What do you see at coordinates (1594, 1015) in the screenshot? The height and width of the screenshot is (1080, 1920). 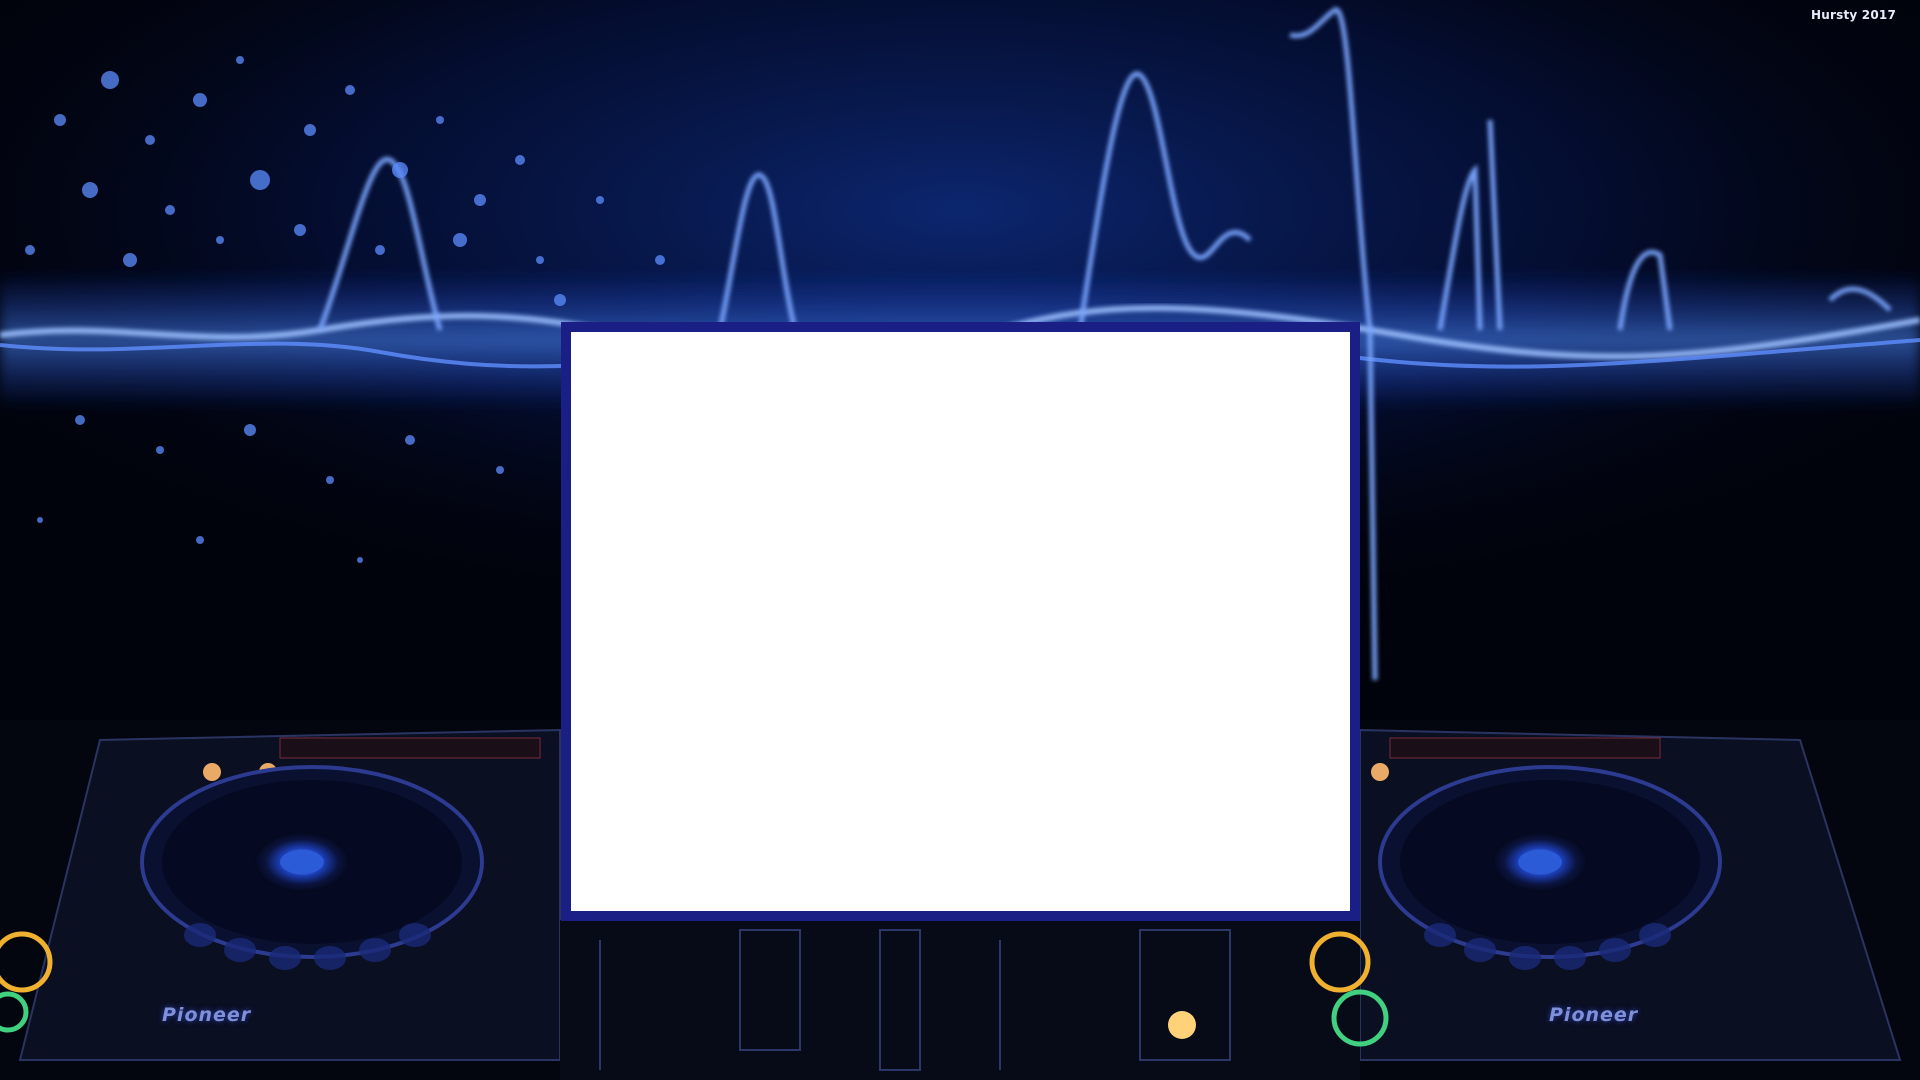 I see `right-deck-brand-label: Pioneer` at bounding box center [1594, 1015].